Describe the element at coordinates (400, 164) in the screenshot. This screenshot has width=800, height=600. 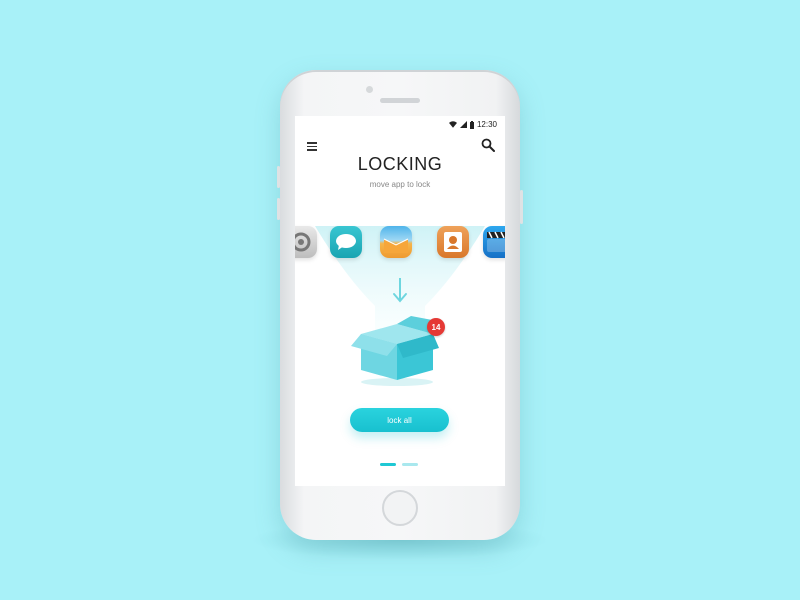
I see `page-title: LOCKING` at that location.